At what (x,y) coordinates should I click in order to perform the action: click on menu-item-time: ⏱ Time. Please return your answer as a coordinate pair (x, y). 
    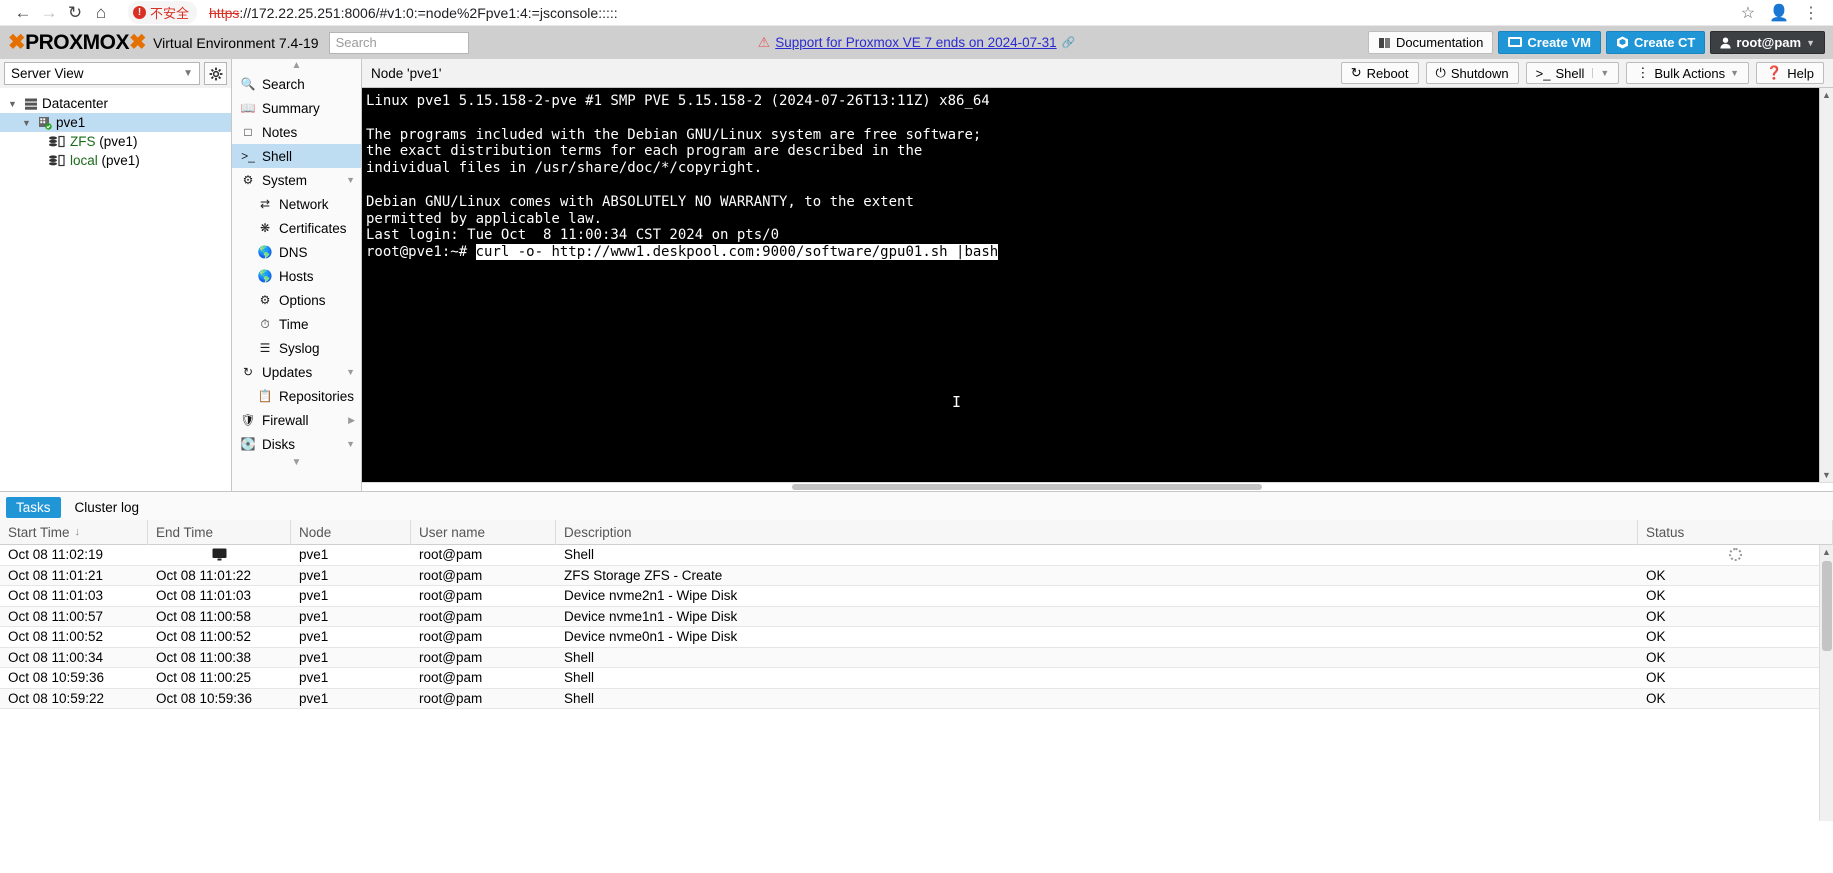
    Looking at the image, I should click on (296, 324).